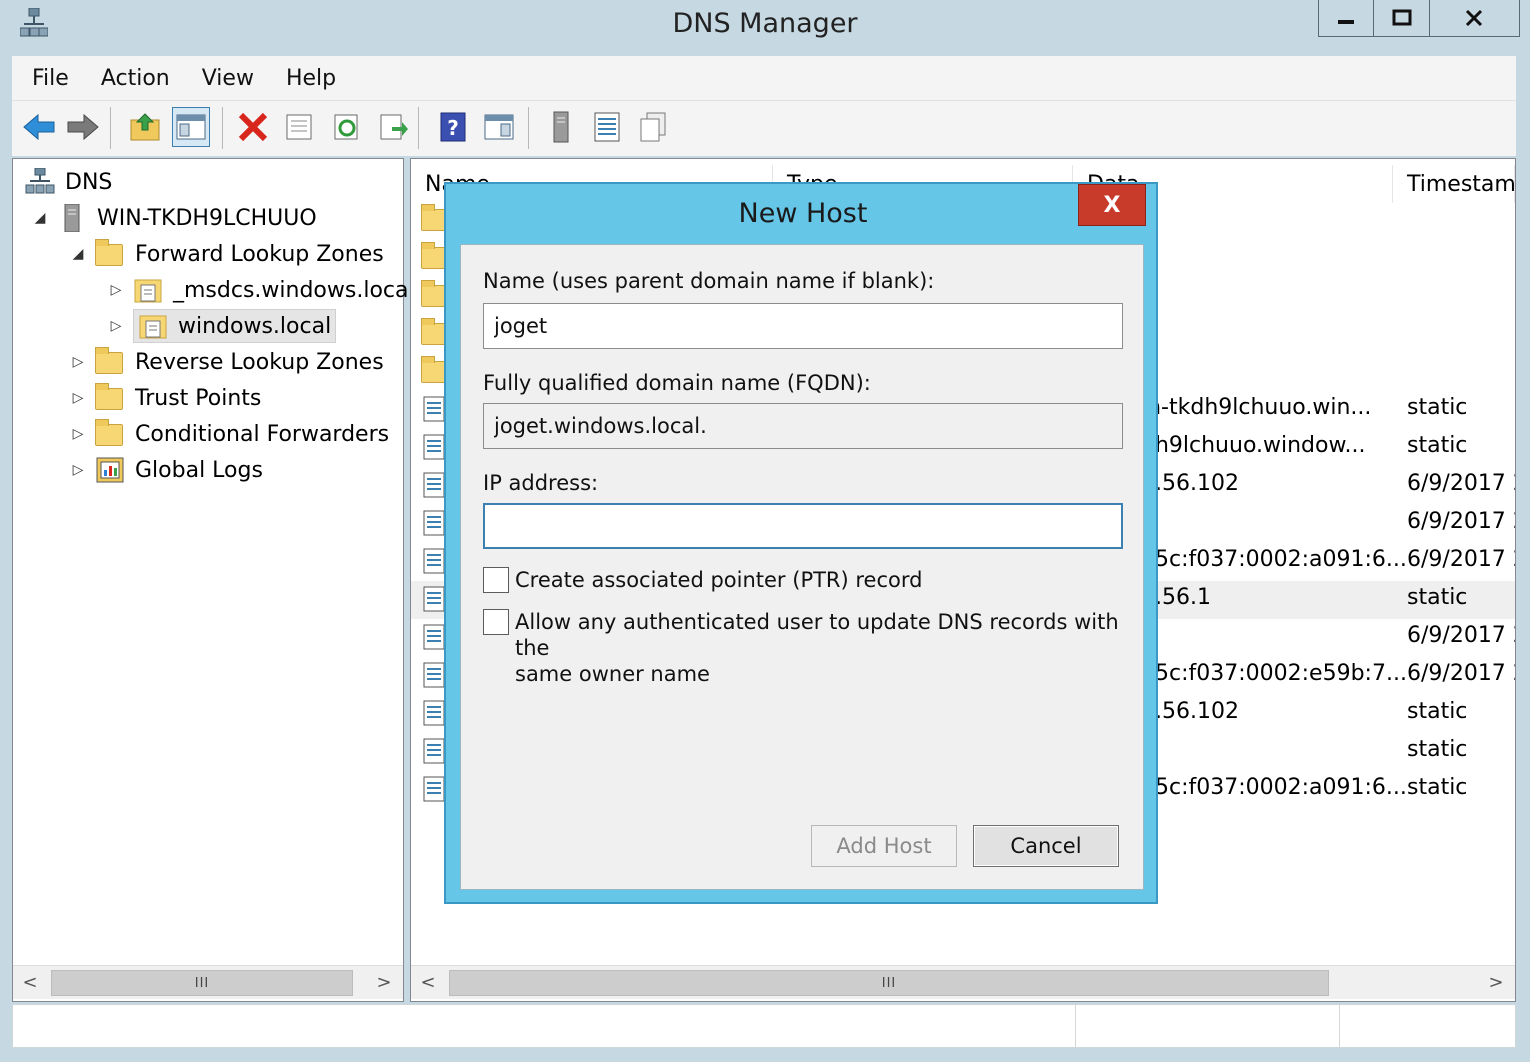 The width and height of the screenshot is (1530, 1062). What do you see at coordinates (499, 127) in the screenshot?
I see `show-action-pane-button` at bounding box center [499, 127].